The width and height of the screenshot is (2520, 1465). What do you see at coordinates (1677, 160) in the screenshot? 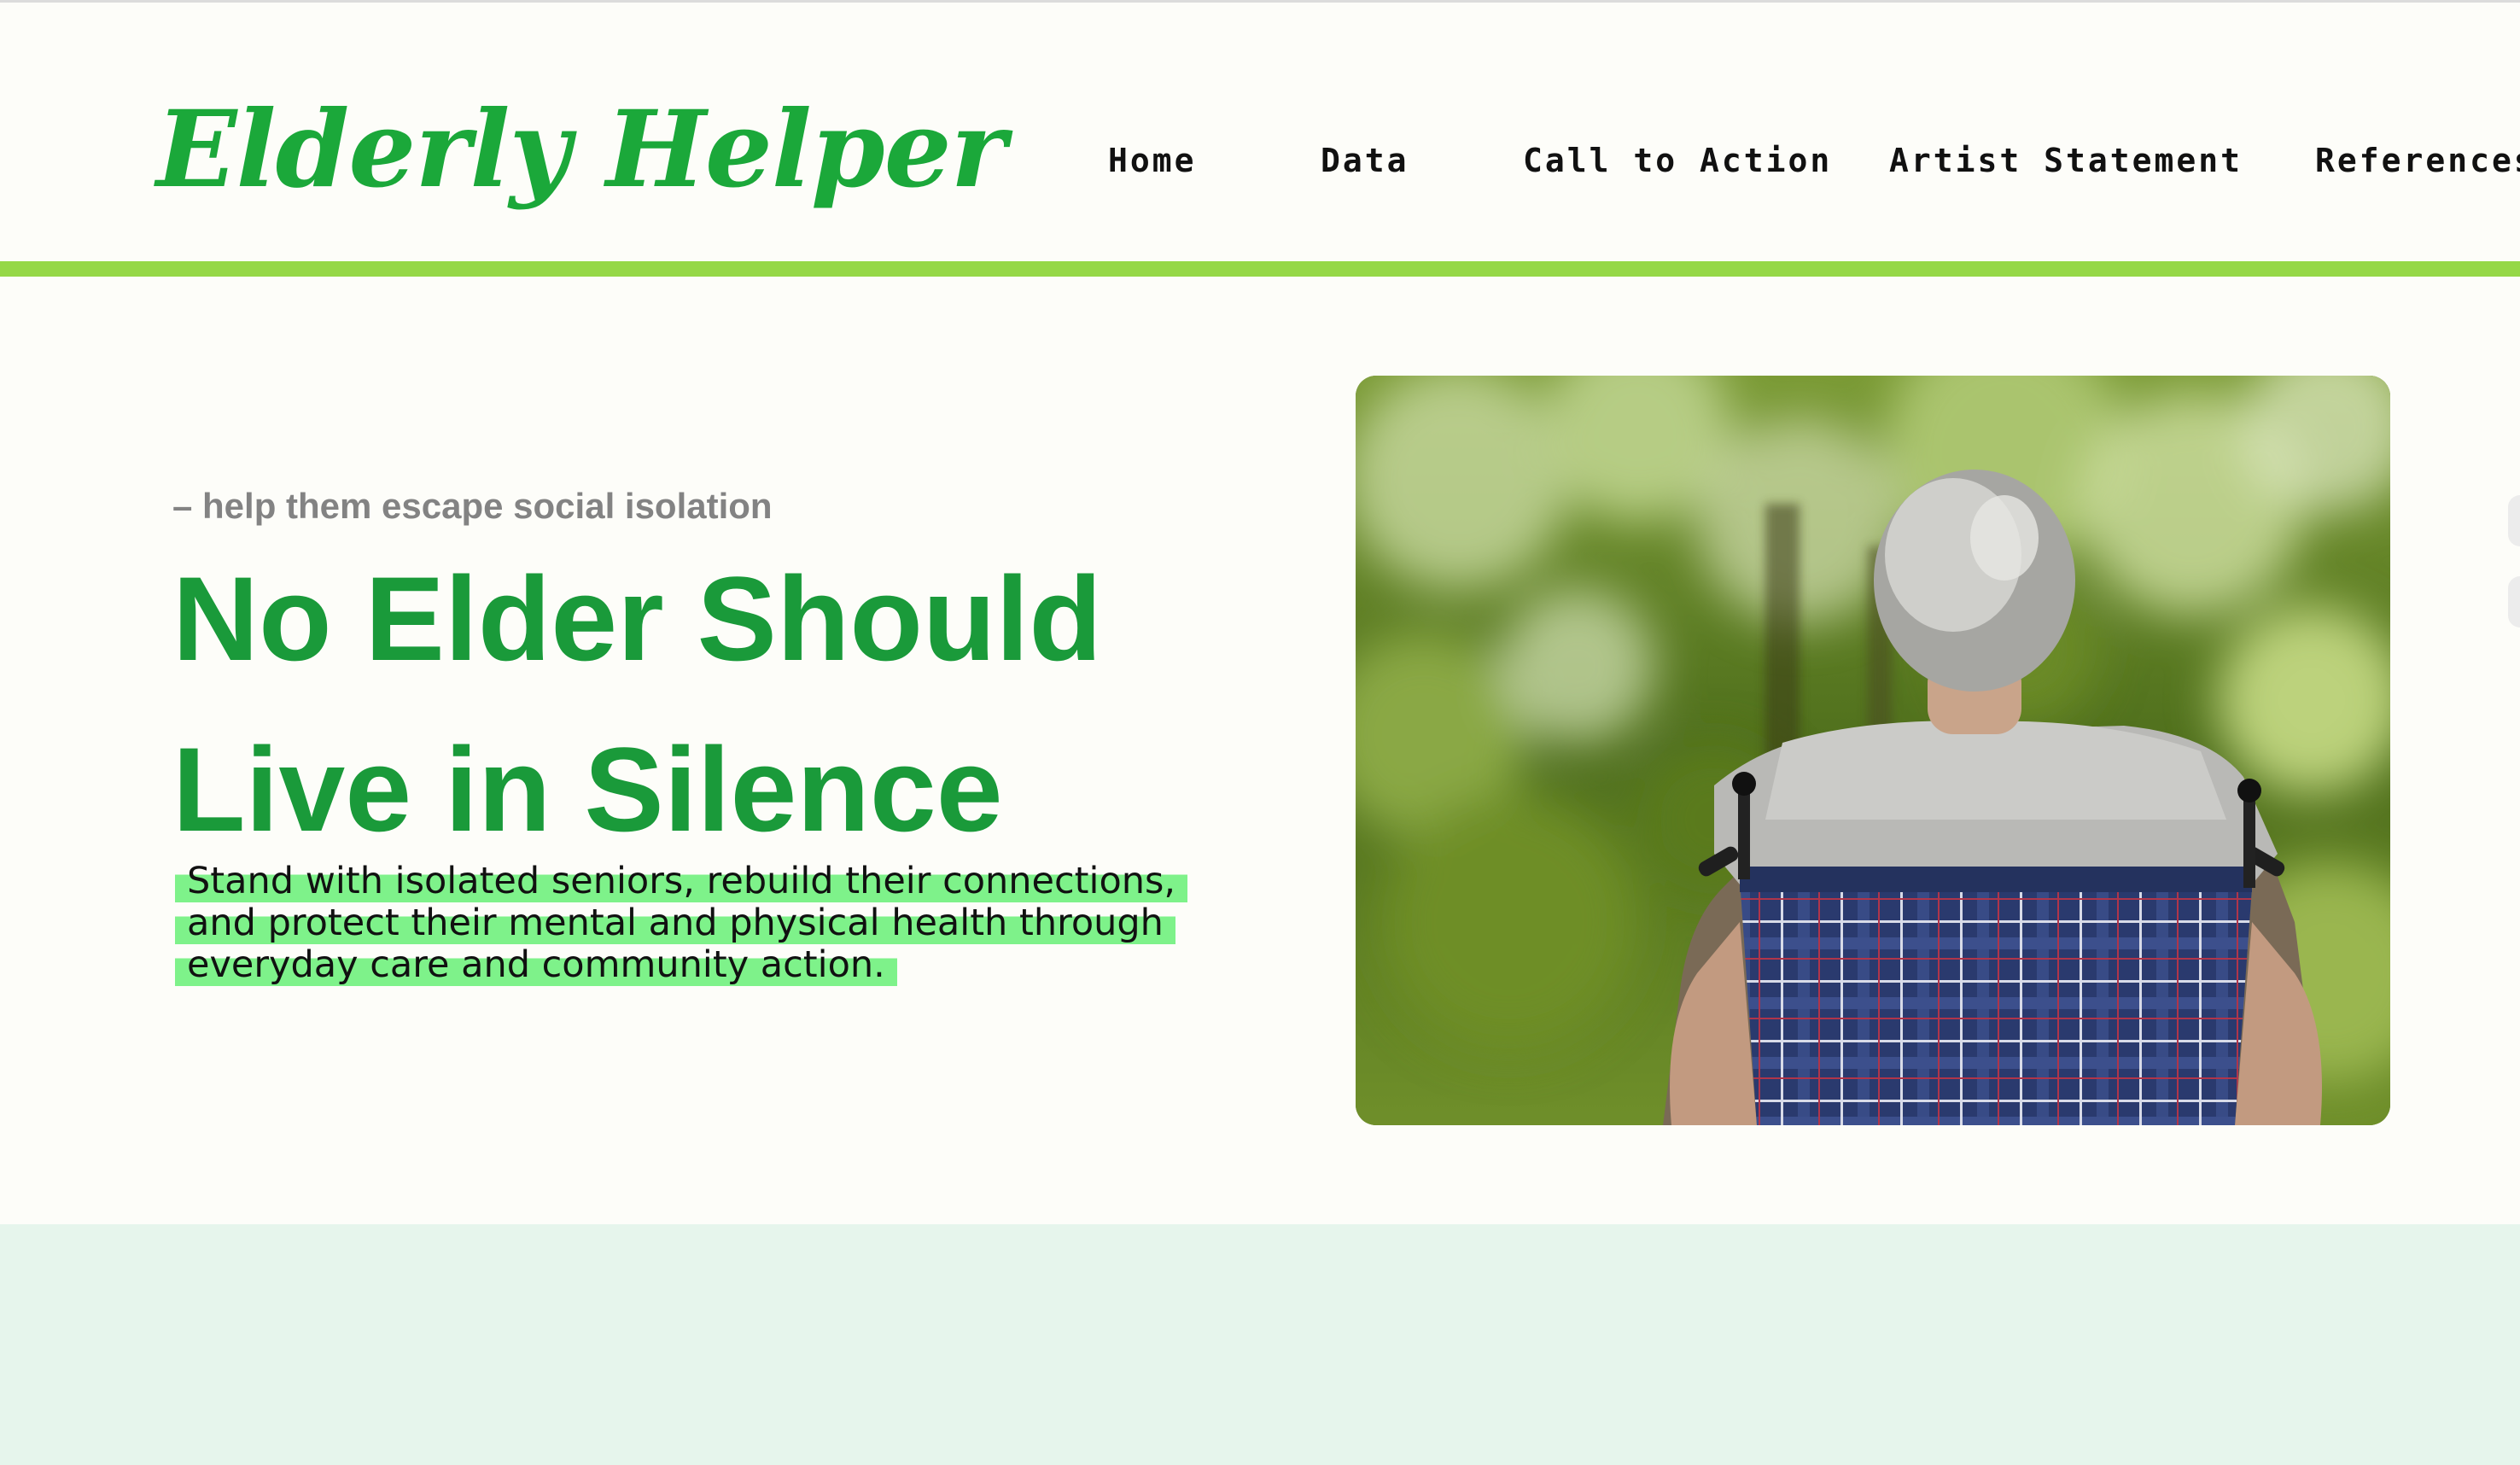
I see `nav-item-call-to-action: Call to Action` at bounding box center [1677, 160].